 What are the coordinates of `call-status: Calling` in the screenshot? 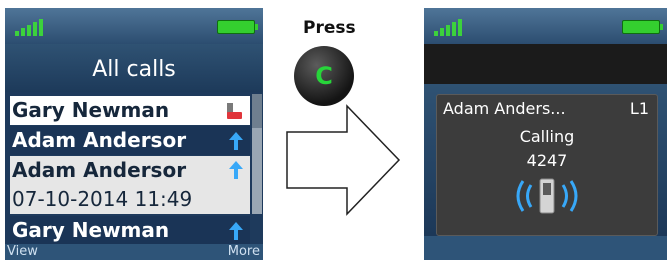 It's located at (547, 136).